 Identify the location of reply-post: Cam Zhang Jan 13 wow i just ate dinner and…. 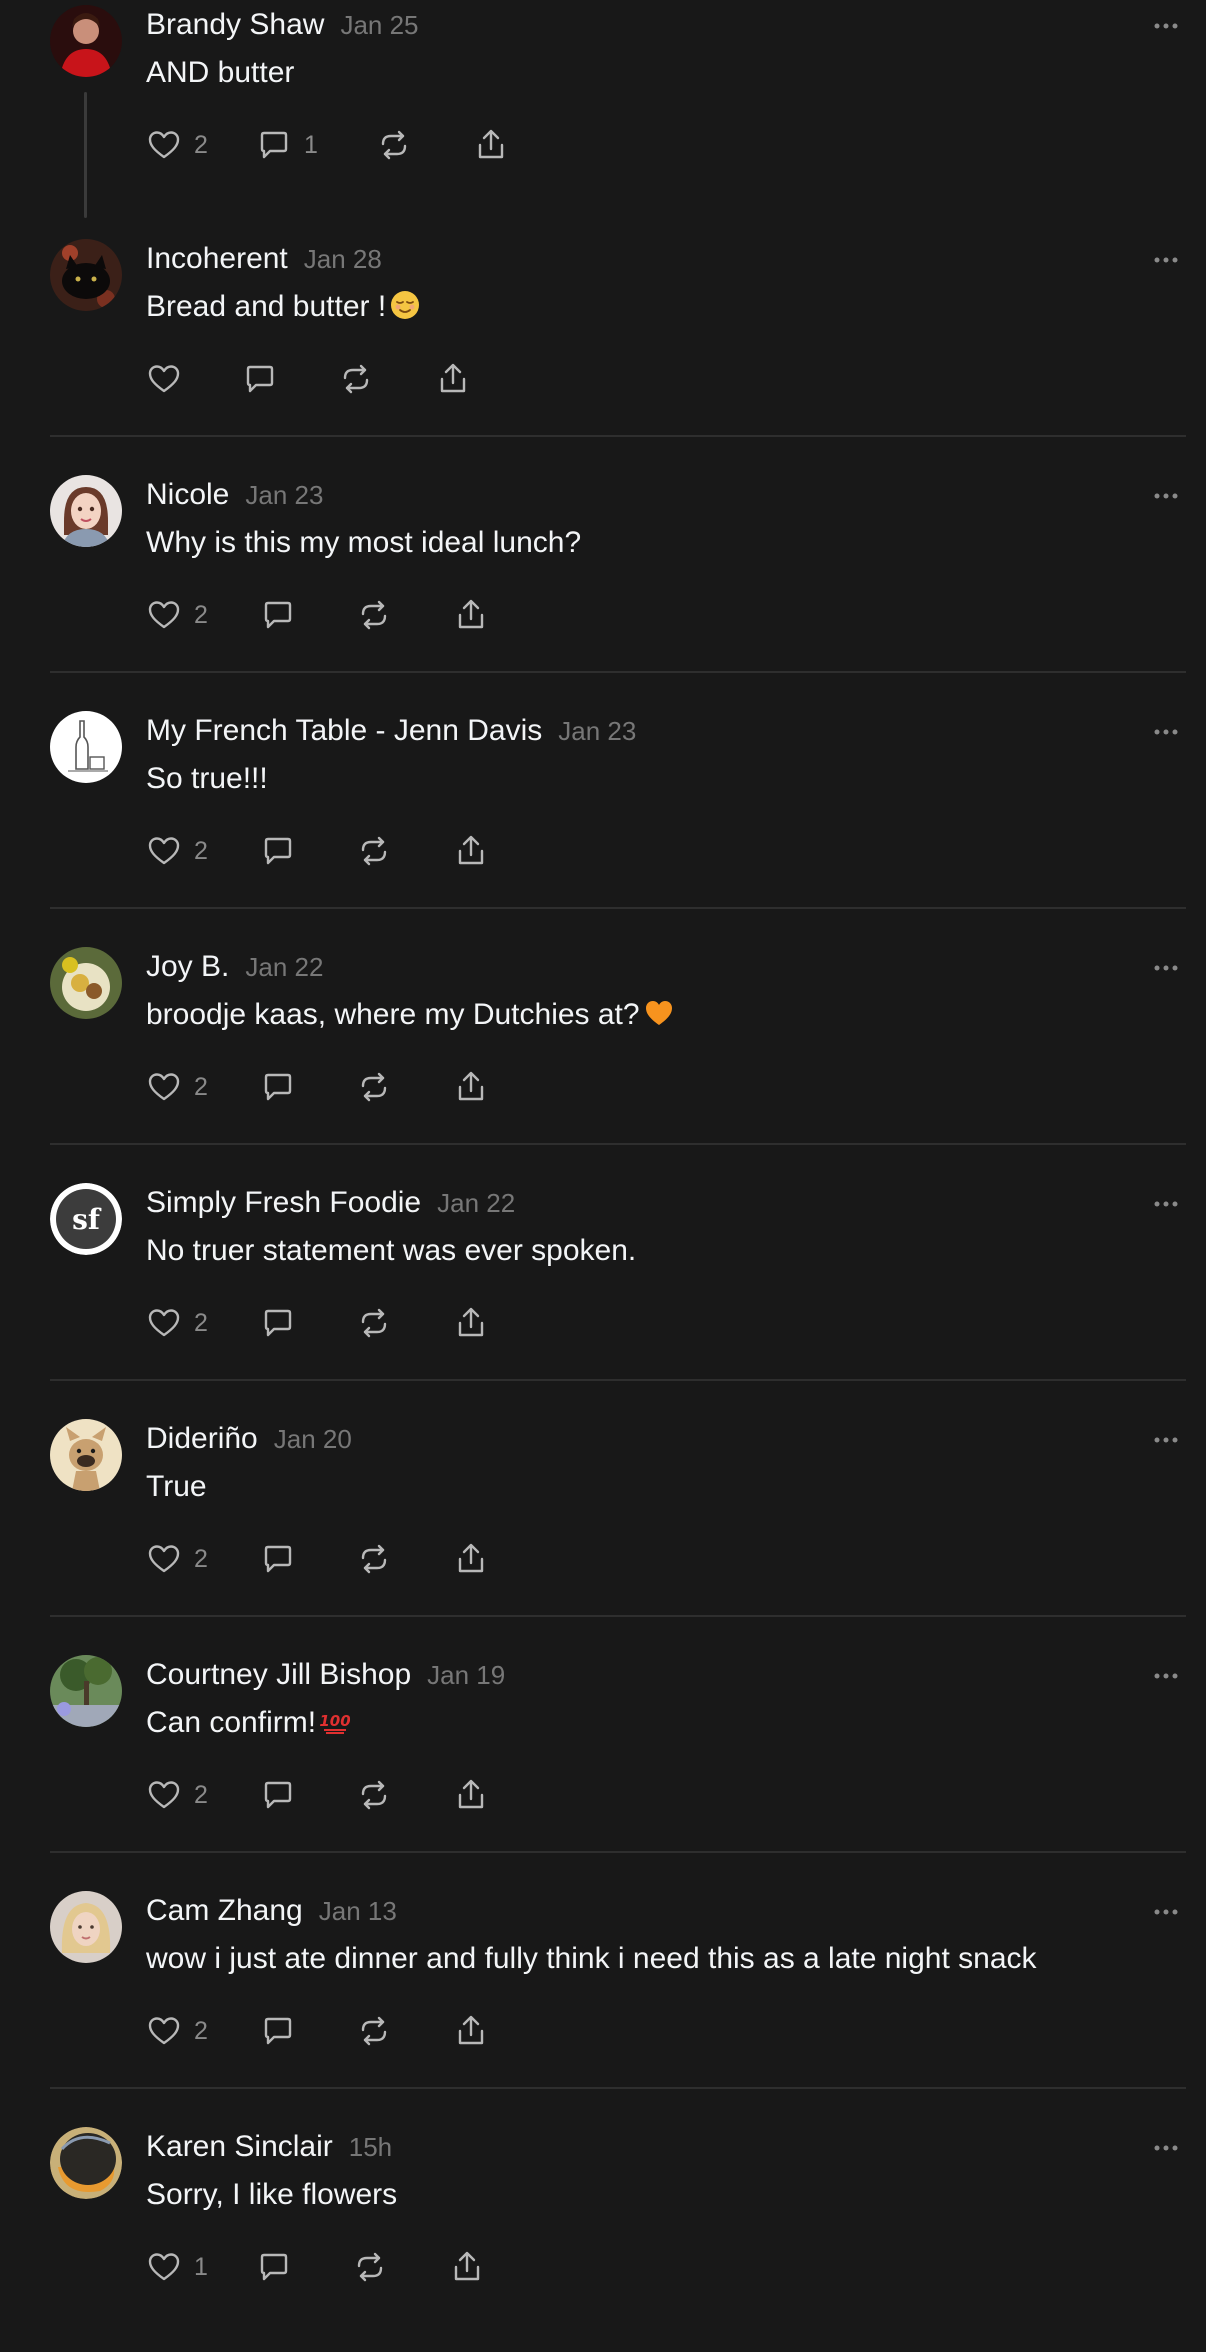
(603, 2001).